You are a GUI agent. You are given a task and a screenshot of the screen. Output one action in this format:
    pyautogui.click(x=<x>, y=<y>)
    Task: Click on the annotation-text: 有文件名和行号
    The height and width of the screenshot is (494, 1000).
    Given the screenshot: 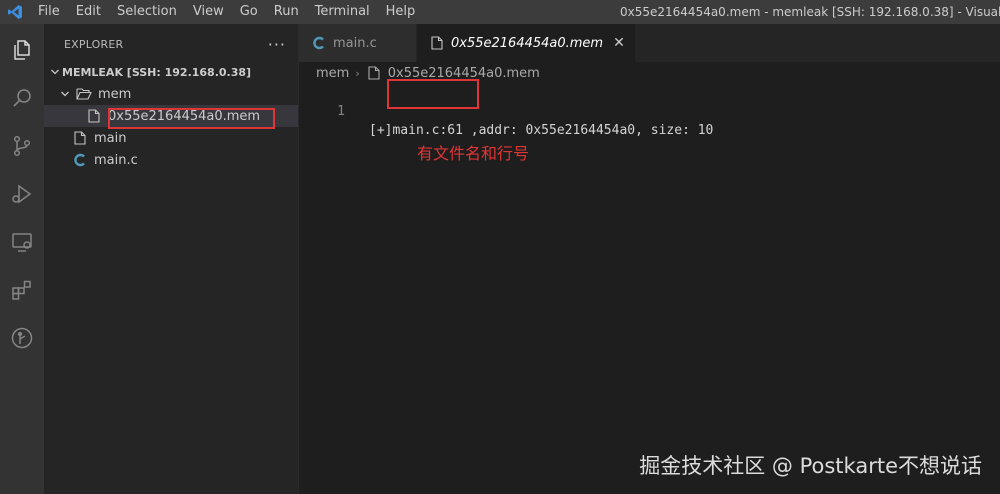 What is the action you would take?
    pyautogui.click(x=473, y=153)
    